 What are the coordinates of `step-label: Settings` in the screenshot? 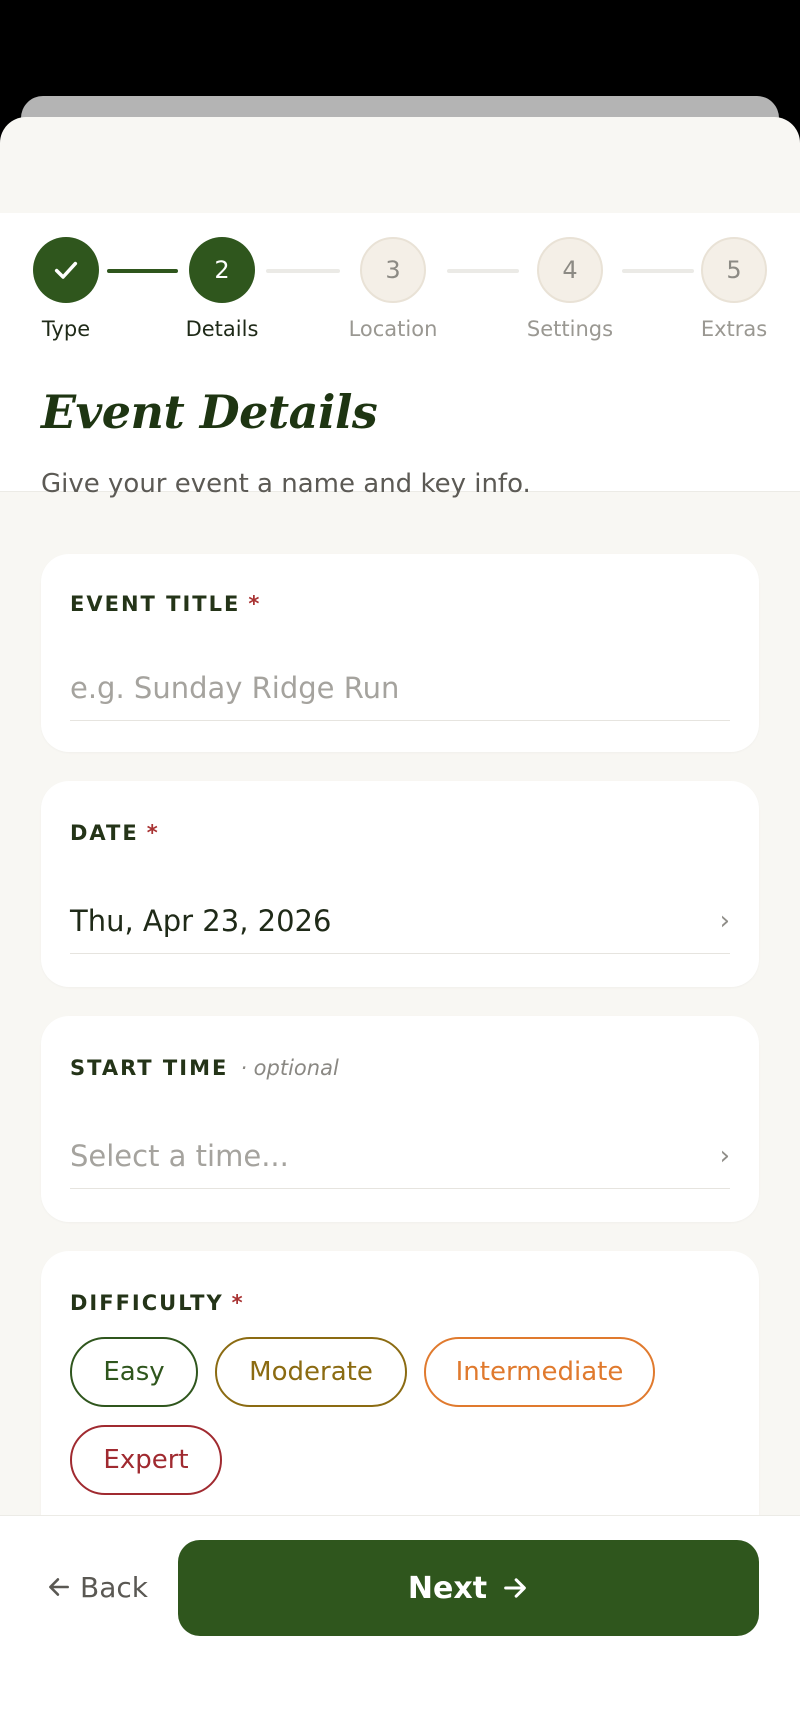 It's located at (570, 329).